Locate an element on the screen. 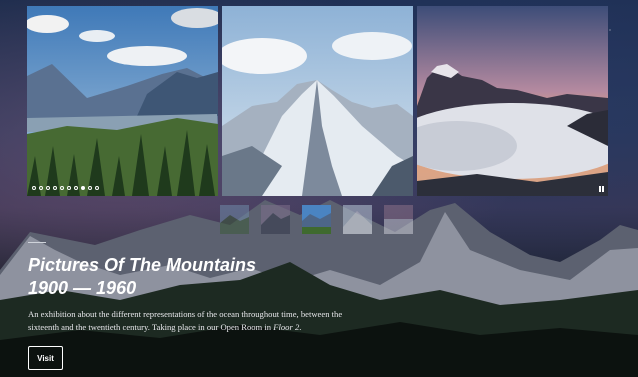 This screenshot has width=638, height=377. exhibit-title: Pictures Of The Mountains 1900 — 1960 is located at coordinates (142, 277).